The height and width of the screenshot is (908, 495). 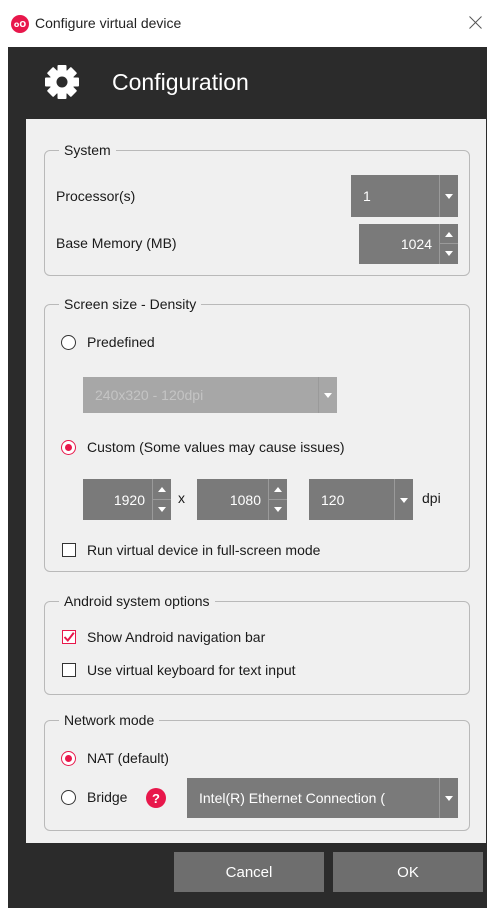 I want to click on virtual-keyboard-label: Use virtual keyboard for text input, so click(x=191, y=670).